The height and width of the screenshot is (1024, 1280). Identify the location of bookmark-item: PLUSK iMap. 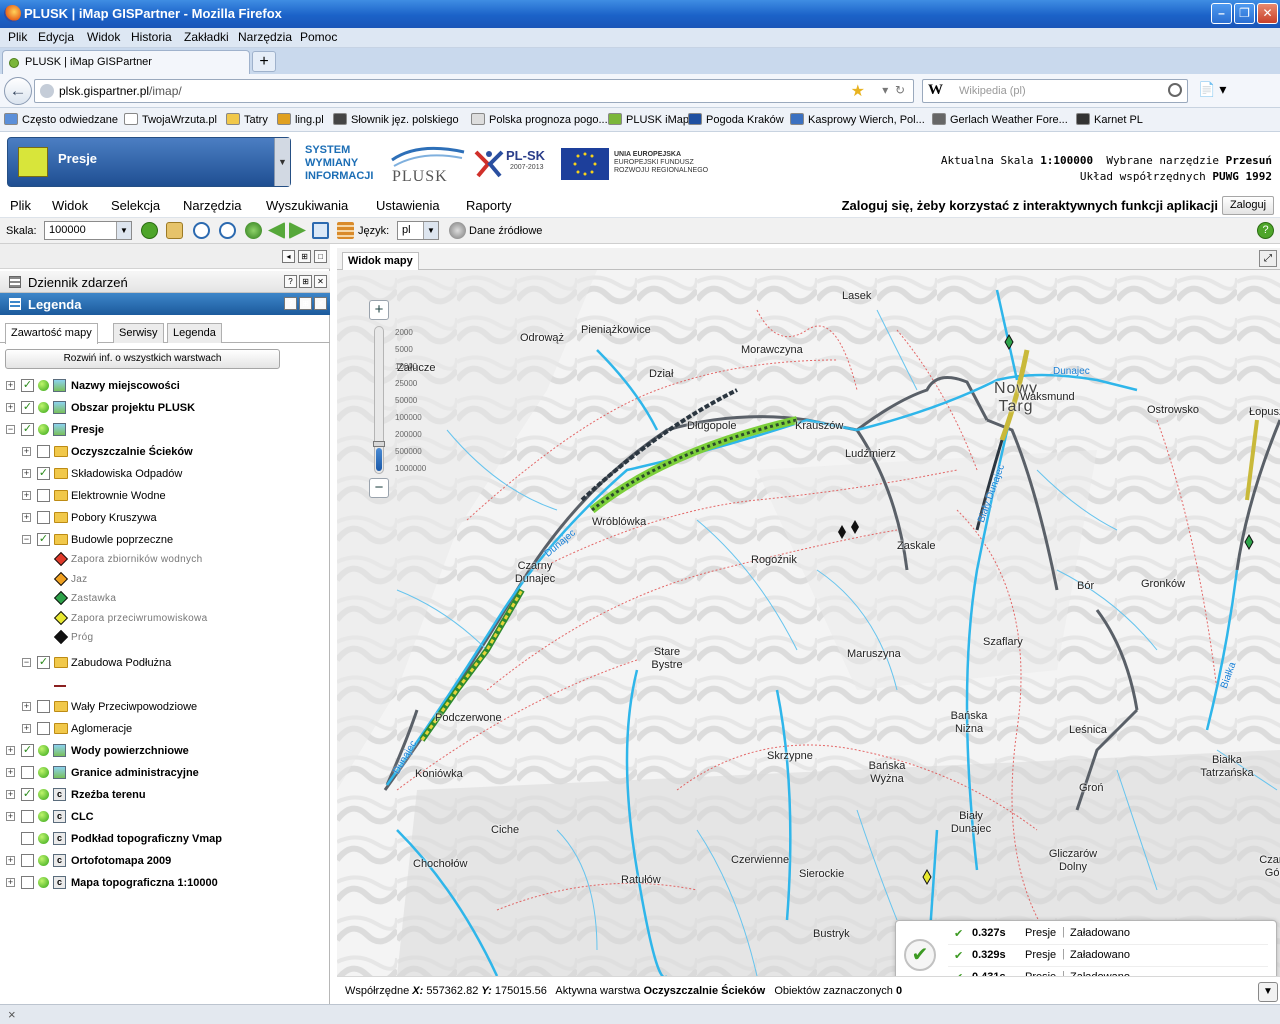
(648, 119).